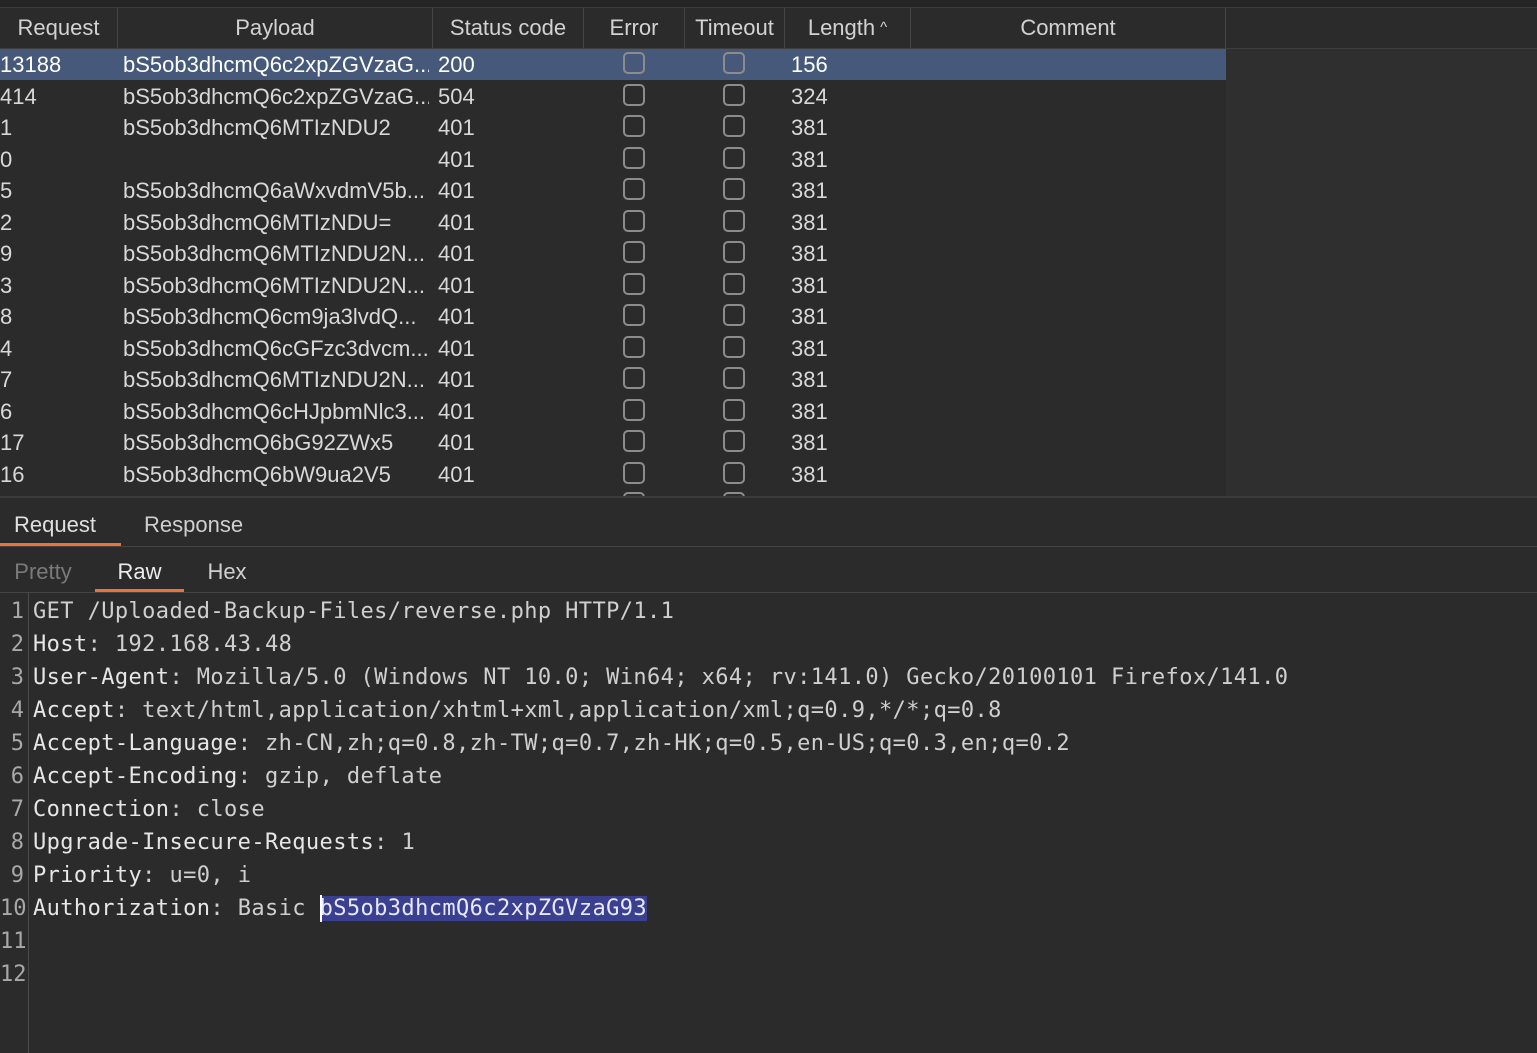  I want to click on table-row: 6 bS5ob3dhcmQ6cHJpbmNlc3... 401 381, so click(613, 411).